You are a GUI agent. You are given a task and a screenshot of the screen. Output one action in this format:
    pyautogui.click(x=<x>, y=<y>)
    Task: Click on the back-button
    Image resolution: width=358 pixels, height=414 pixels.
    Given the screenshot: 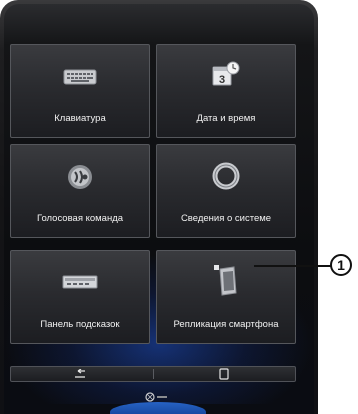 What is the action you would take?
    pyautogui.click(x=81, y=374)
    